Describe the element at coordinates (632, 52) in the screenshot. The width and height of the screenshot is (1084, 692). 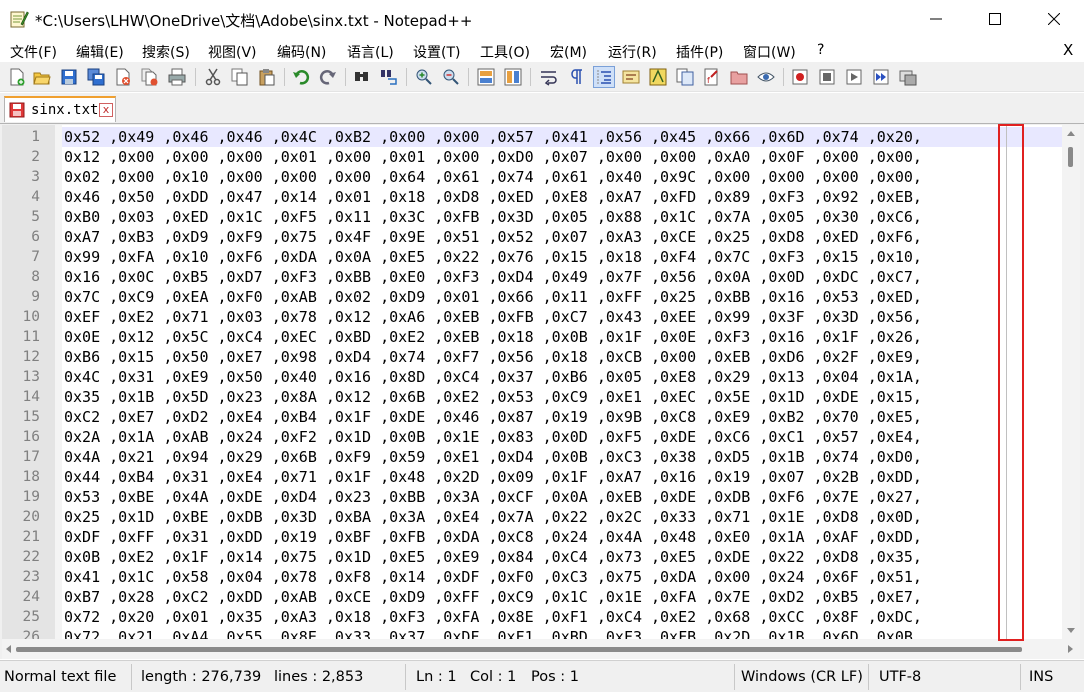
I see `menu-run: 运行(R)` at that location.